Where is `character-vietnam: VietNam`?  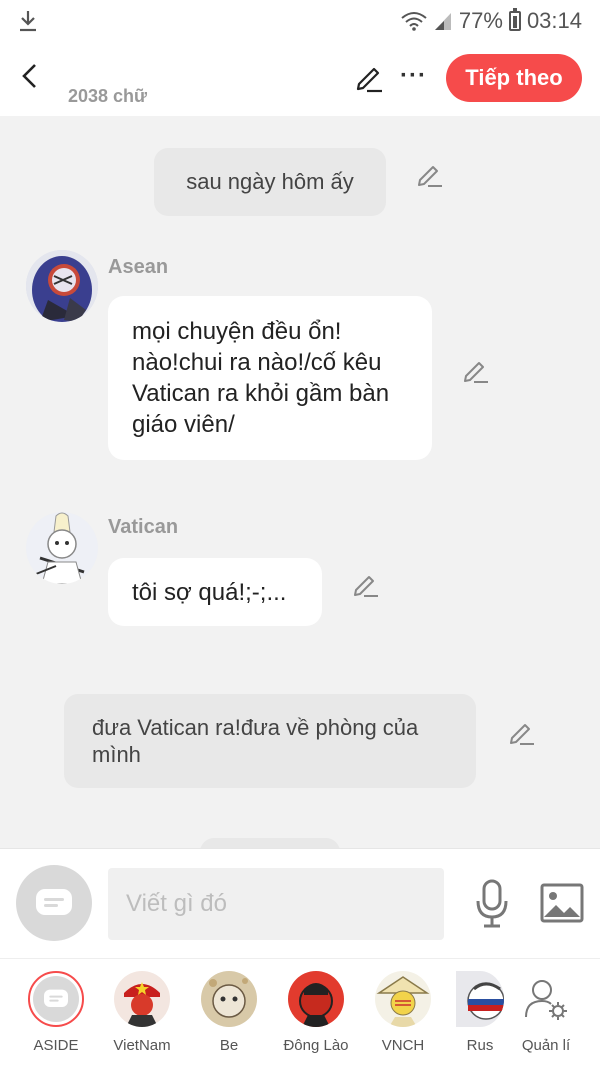 character-vietnam: VietNam is located at coordinates (142, 1012).